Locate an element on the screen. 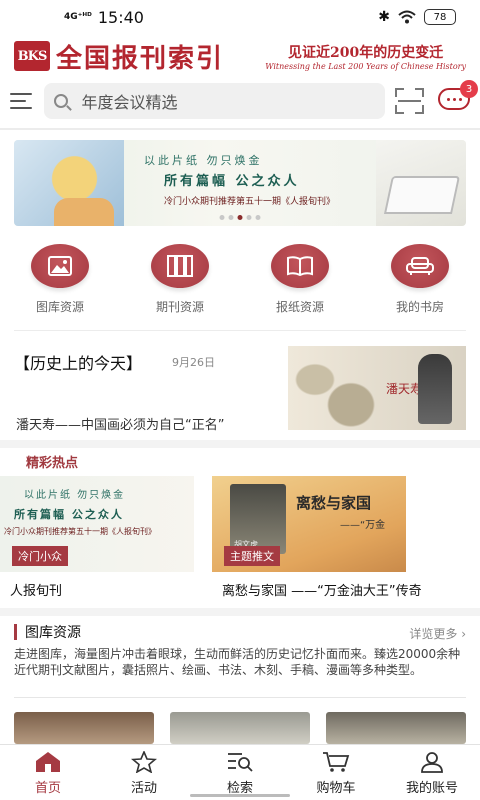 The height and width of the screenshot is (800, 480). nav-search: 检索 is located at coordinates (240, 772).